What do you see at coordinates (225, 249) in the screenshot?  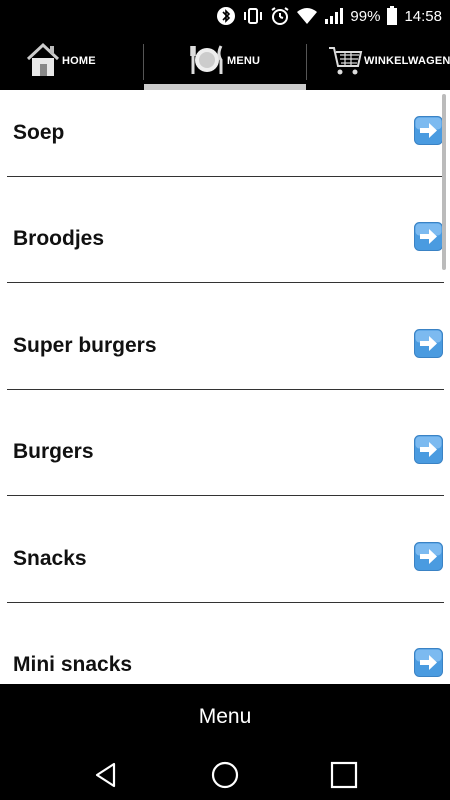 I see `list-item: Broodjes` at bounding box center [225, 249].